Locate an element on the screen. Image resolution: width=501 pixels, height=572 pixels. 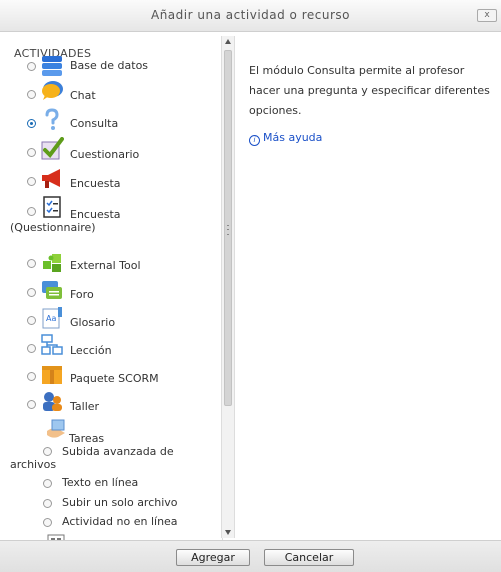
scroll-grip-icon is located at coordinates (228, 230).